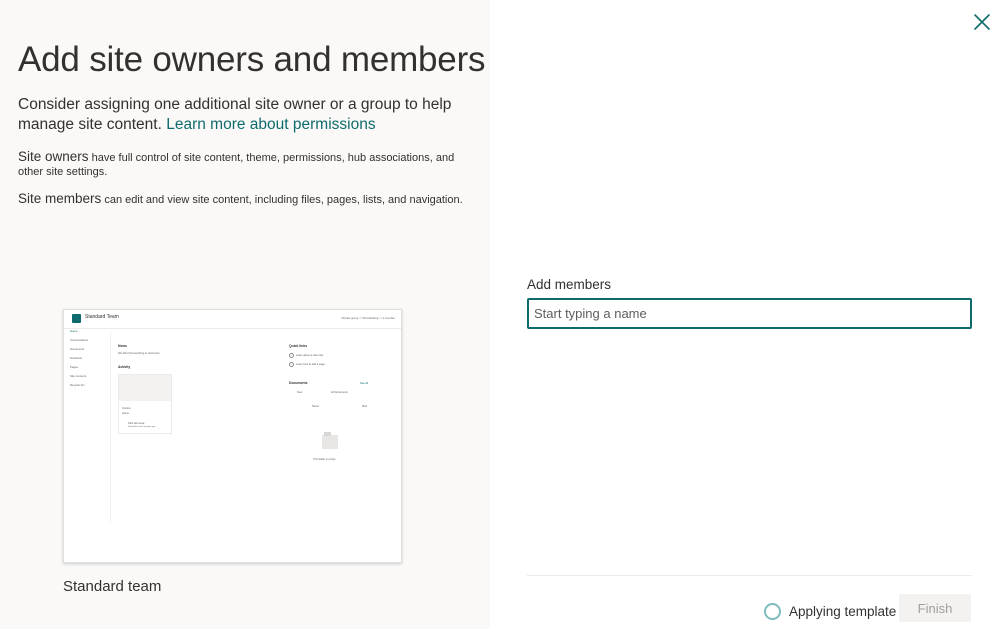 This screenshot has height=629, width=999. What do you see at coordinates (136, 423) in the screenshot?
I see `preview-card-author: Nick Hermosa` at bounding box center [136, 423].